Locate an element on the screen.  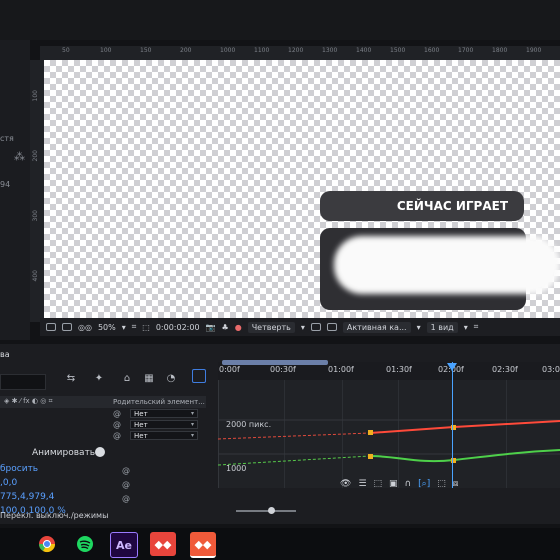
fit-all-icon: ⬚ is located at coordinates (441, 484).